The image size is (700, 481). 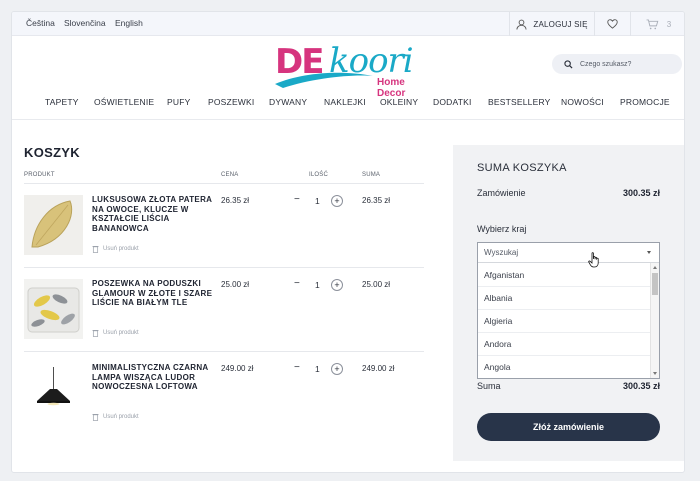 What do you see at coordinates (52, 152) in the screenshot?
I see `page-title: KOSZYK` at bounding box center [52, 152].